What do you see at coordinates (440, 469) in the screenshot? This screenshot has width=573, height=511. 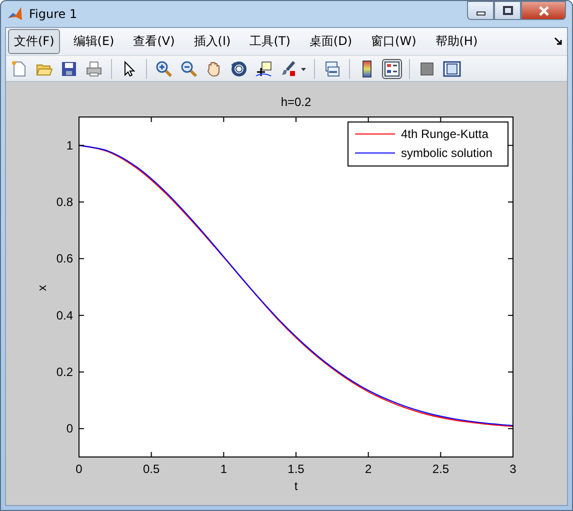 I see `x-tick-label: 2.5` at bounding box center [440, 469].